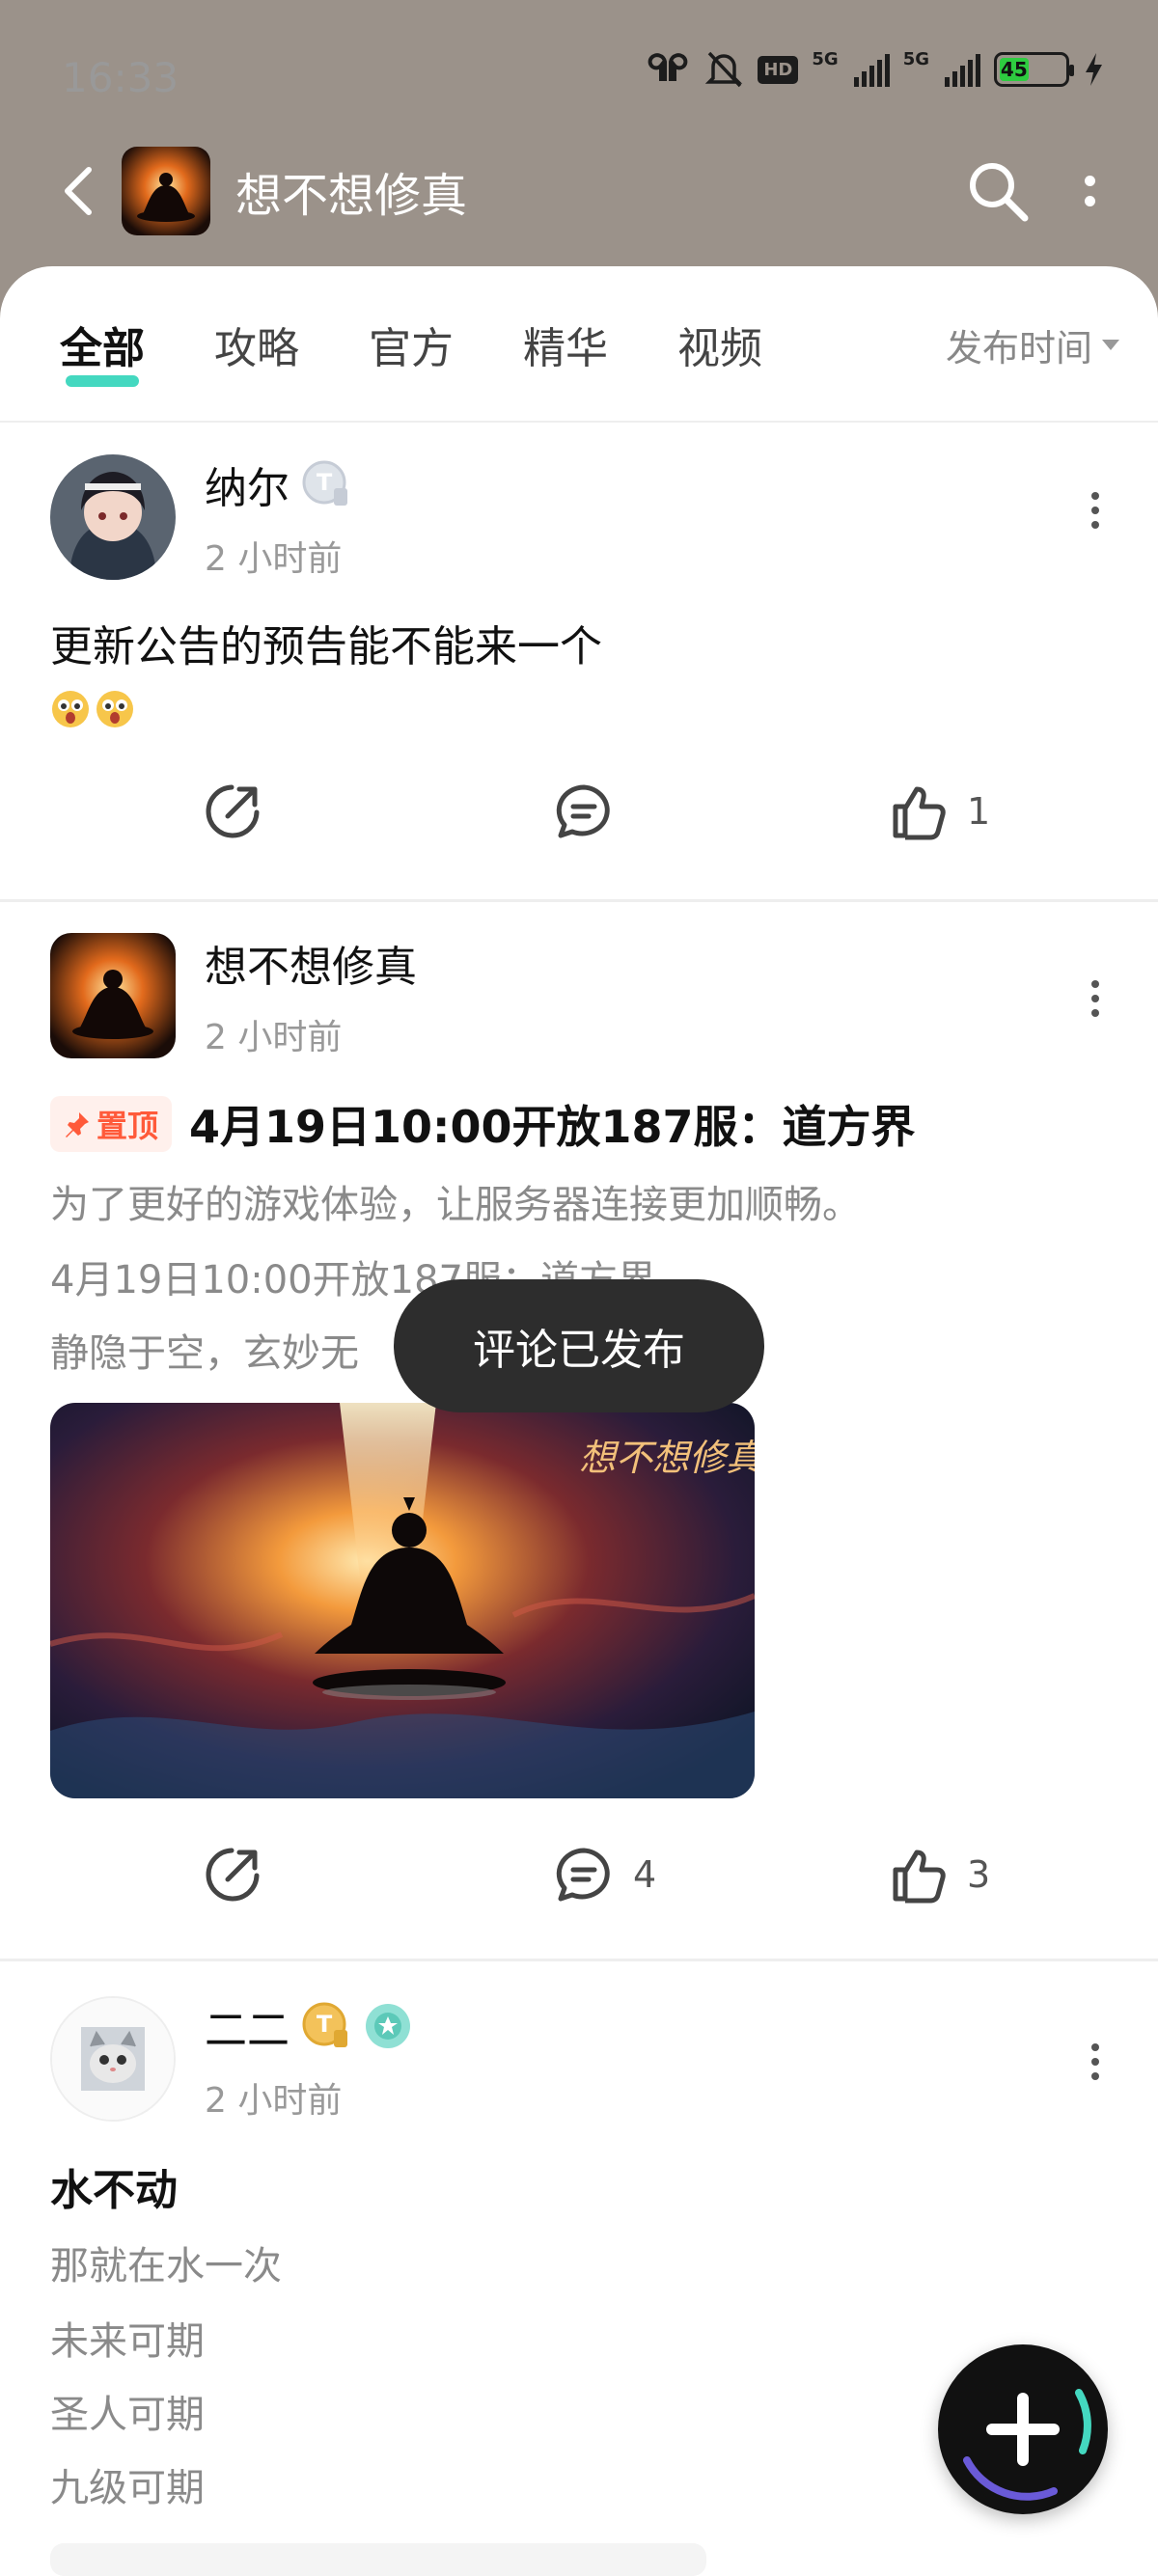 The image size is (1158, 2576). Describe the element at coordinates (579, 191) in the screenshot. I see `app-bar: 想不想修真` at that location.